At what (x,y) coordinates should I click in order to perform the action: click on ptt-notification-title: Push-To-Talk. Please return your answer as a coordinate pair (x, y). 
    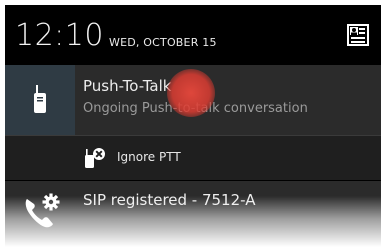
    Looking at the image, I should click on (127, 86).